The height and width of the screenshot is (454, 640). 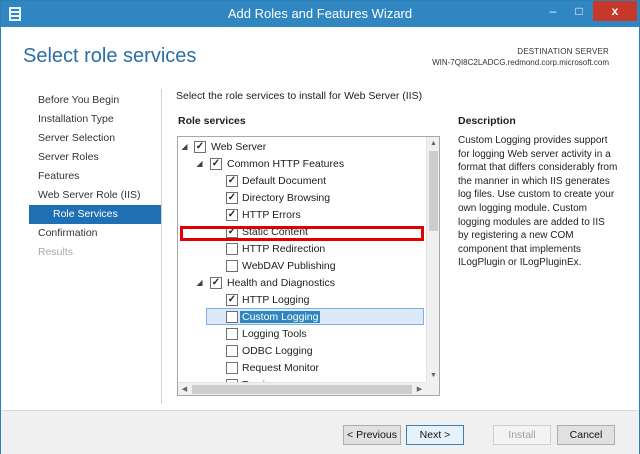 I want to click on tree-item-label: Directory Browsing, so click(x=286, y=198).